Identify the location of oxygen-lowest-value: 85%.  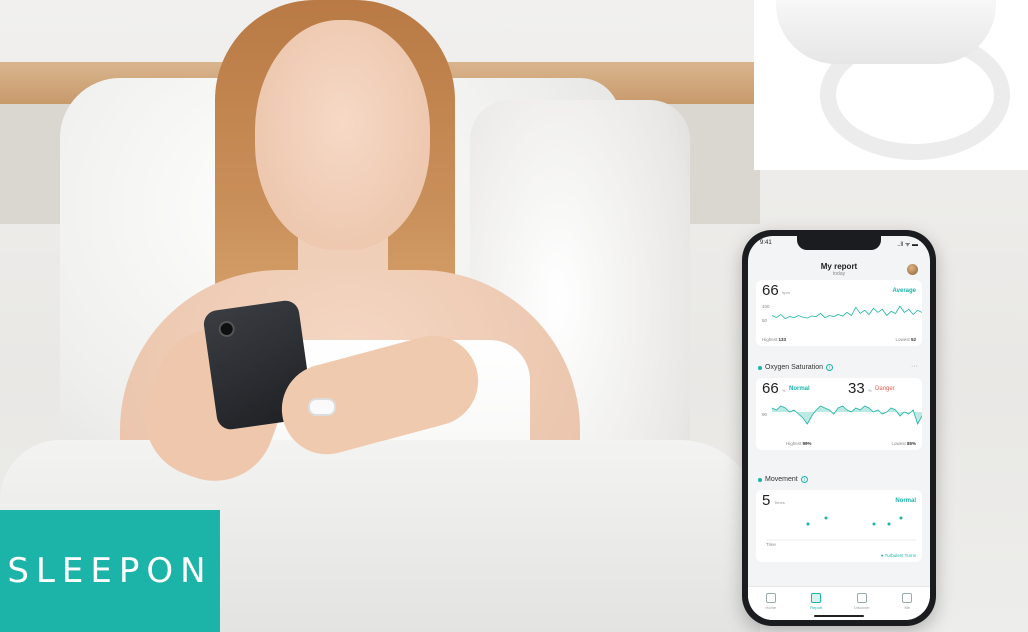
(911, 443).